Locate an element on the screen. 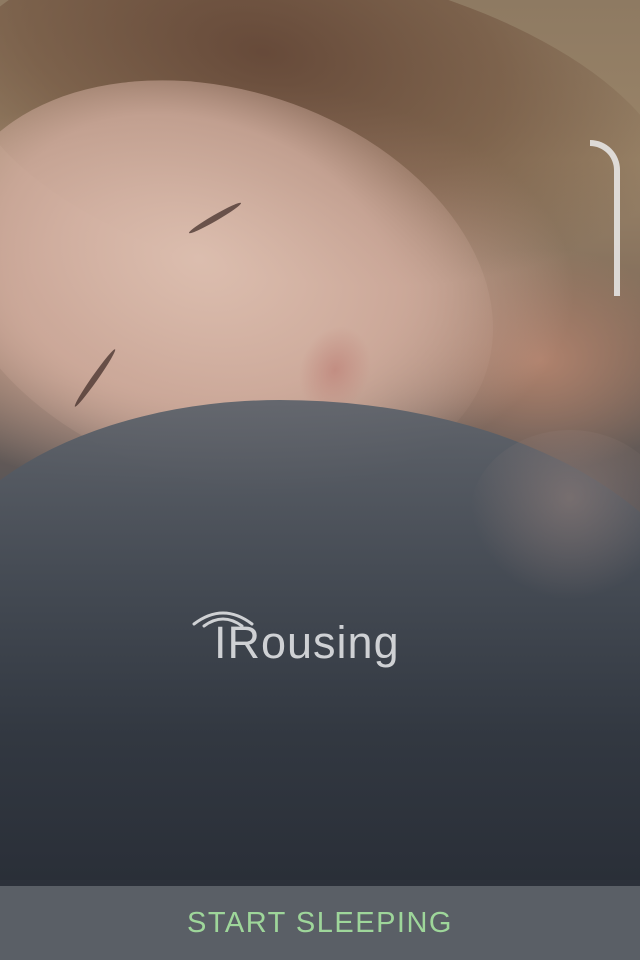 The width and height of the screenshot is (640, 960). app-logo: IRousing is located at coordinates (320, 637).